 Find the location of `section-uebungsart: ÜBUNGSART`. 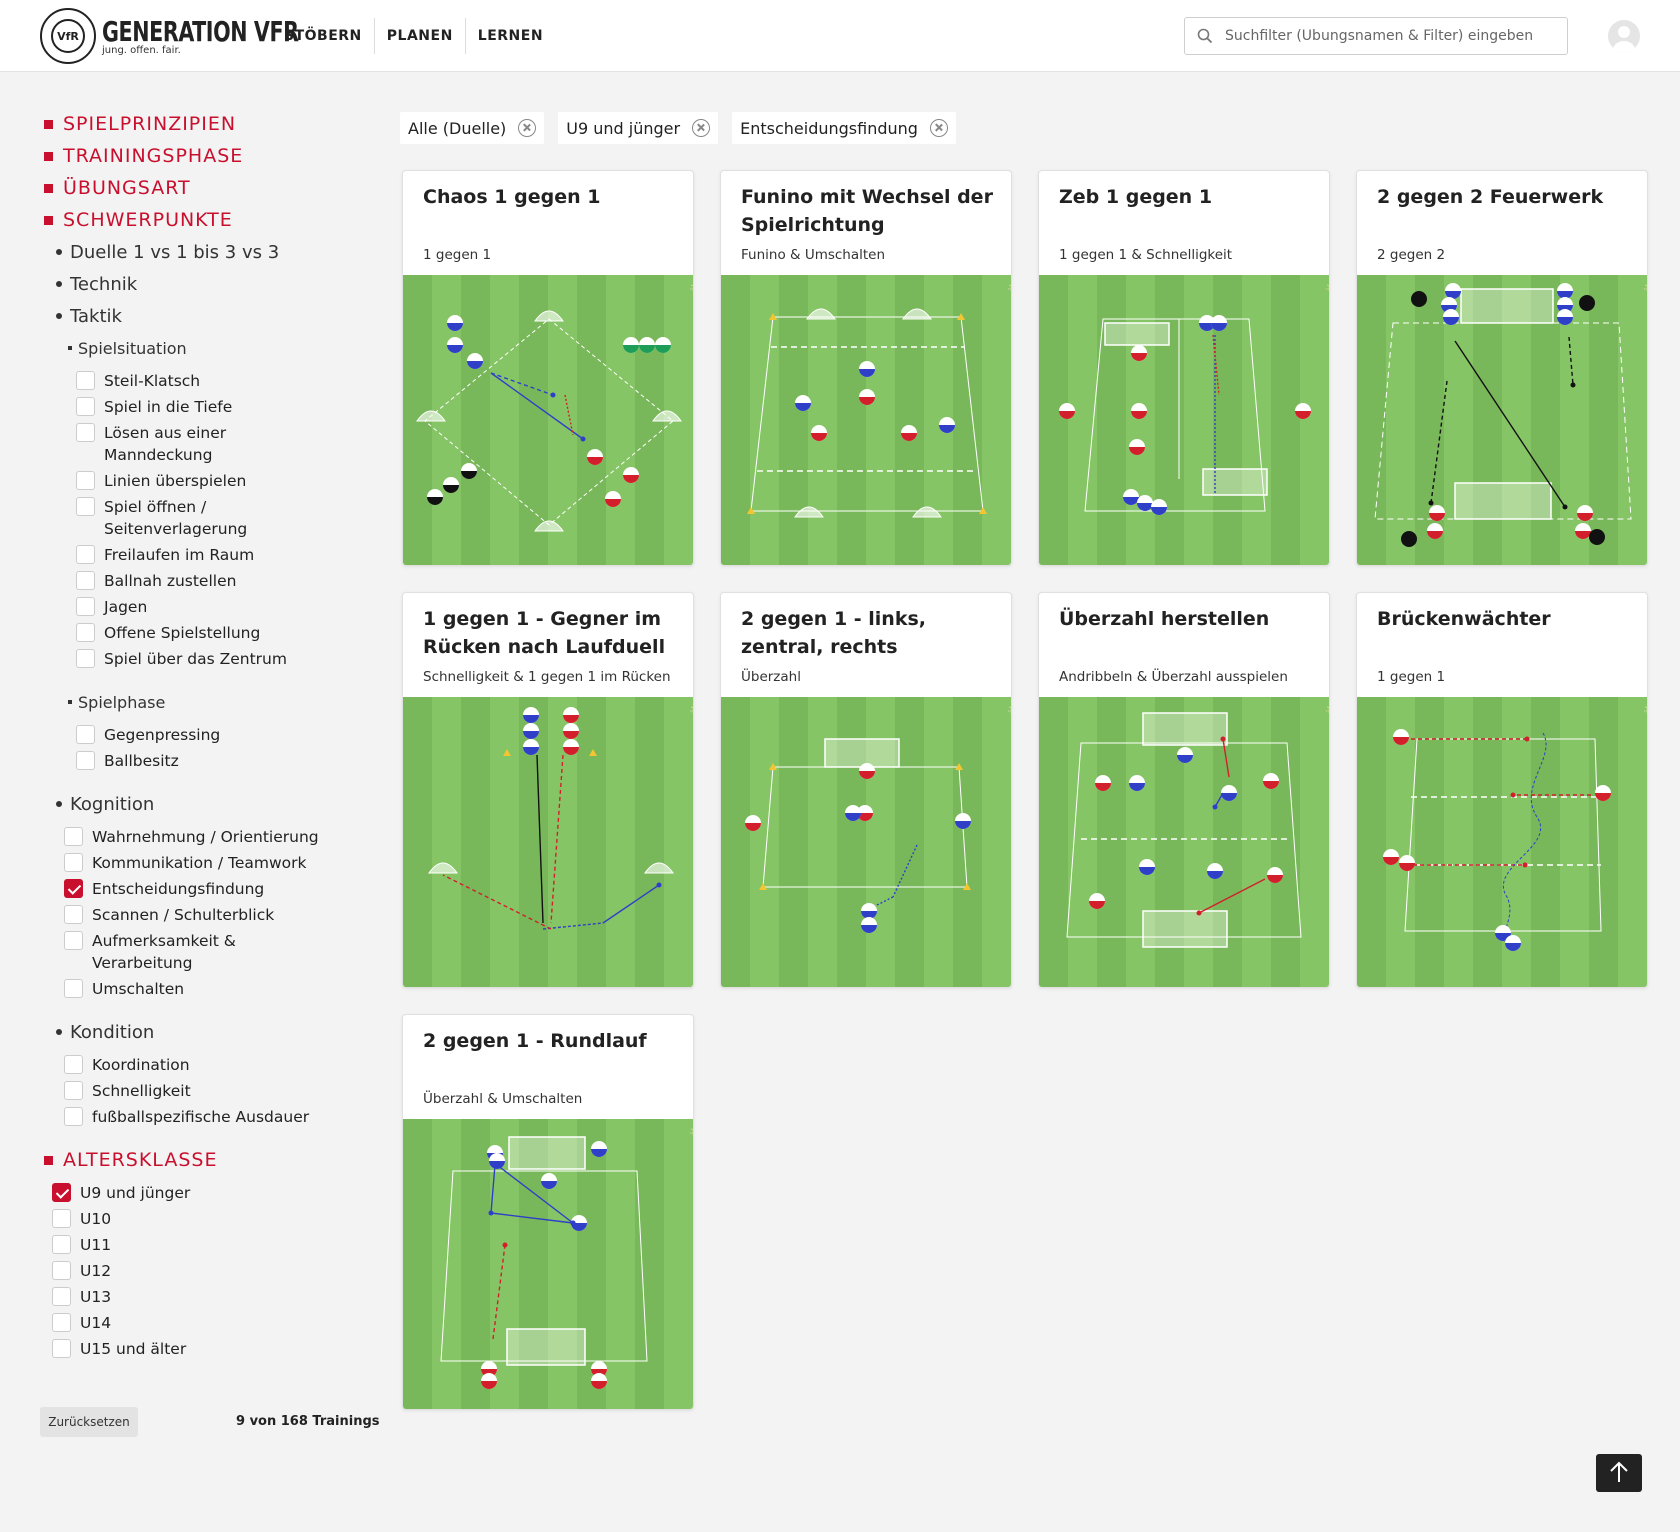

section-uebungsart: ÜBUNGSART is located at coordinates (204, 188).